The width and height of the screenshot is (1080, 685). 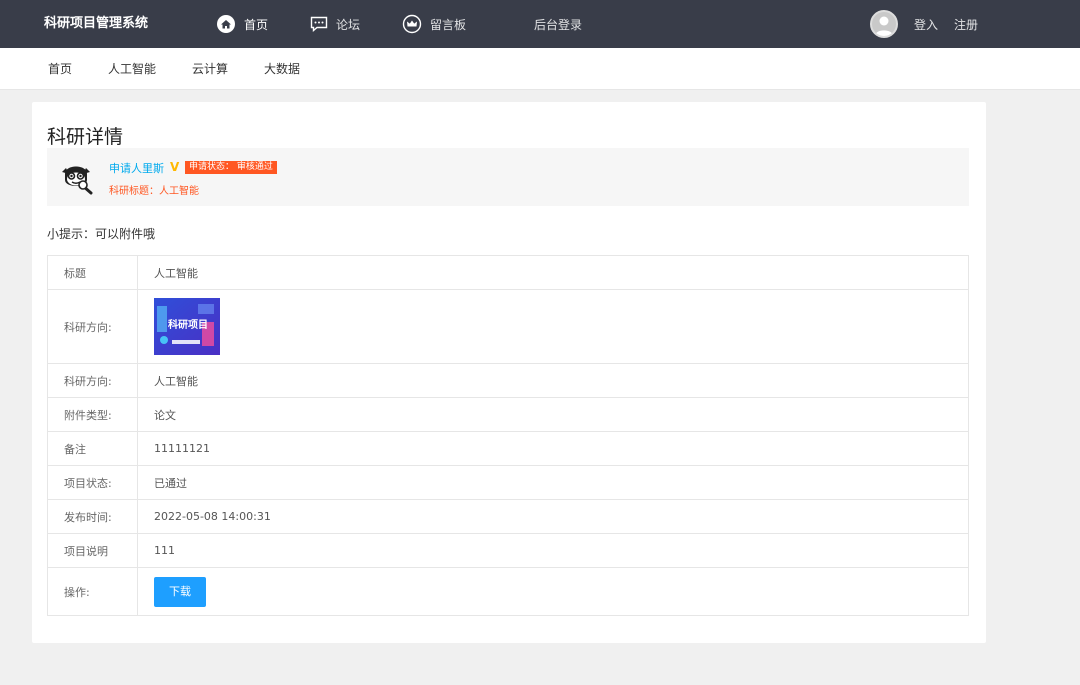 I want to click on category-home: 首页, so click(x=60, y=68).